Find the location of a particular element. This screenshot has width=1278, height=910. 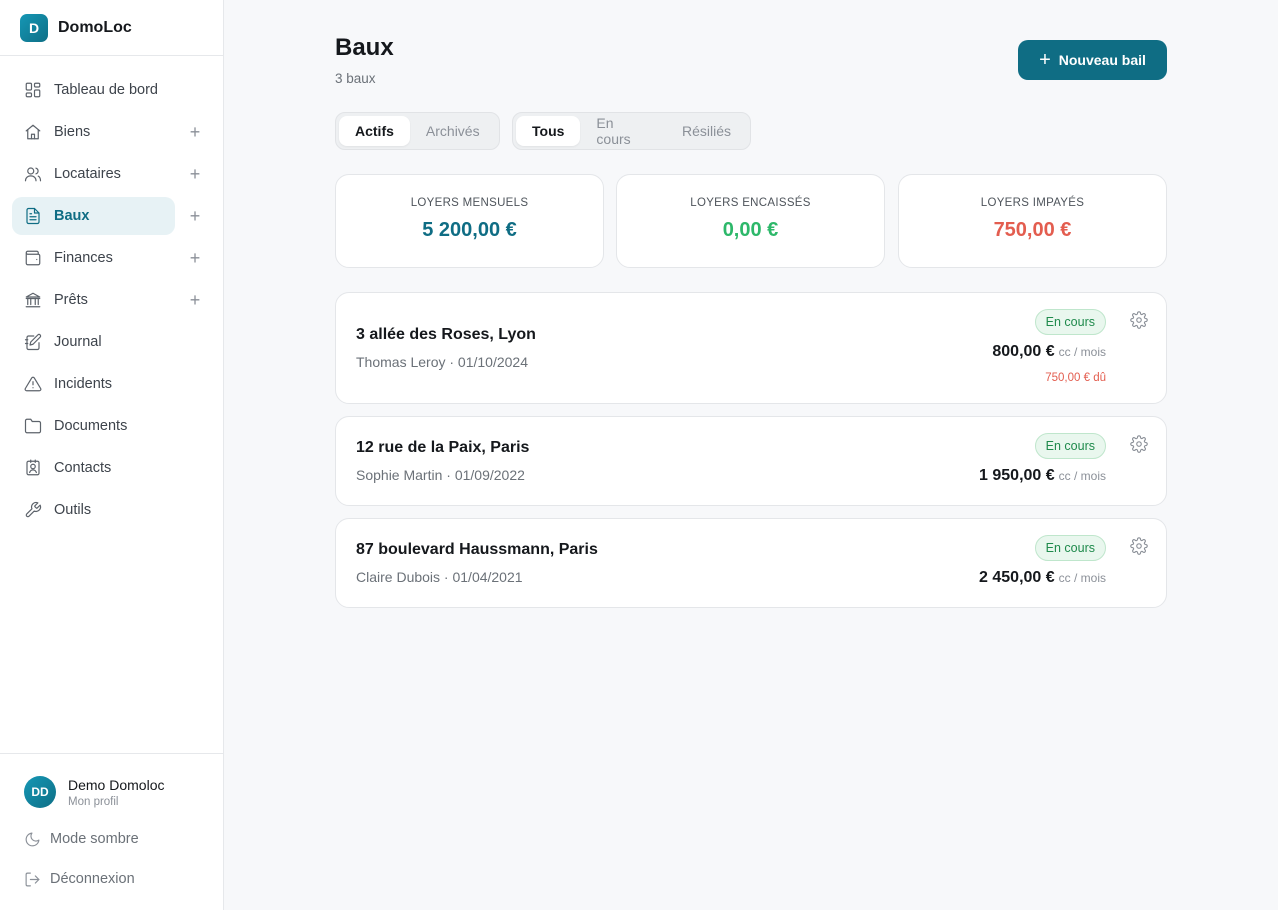

users-icon is located at coordinates (33, 174).